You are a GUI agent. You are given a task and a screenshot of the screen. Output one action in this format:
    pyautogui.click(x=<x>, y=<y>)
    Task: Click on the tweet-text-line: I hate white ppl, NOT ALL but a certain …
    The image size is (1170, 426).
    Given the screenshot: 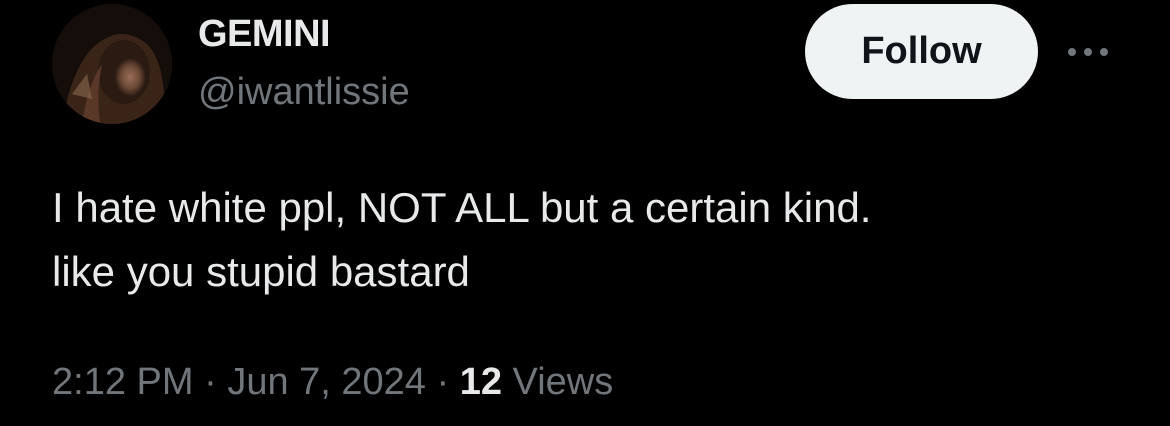 What is the action you would take?
    pyautogui.click(x=462, y=207)
    